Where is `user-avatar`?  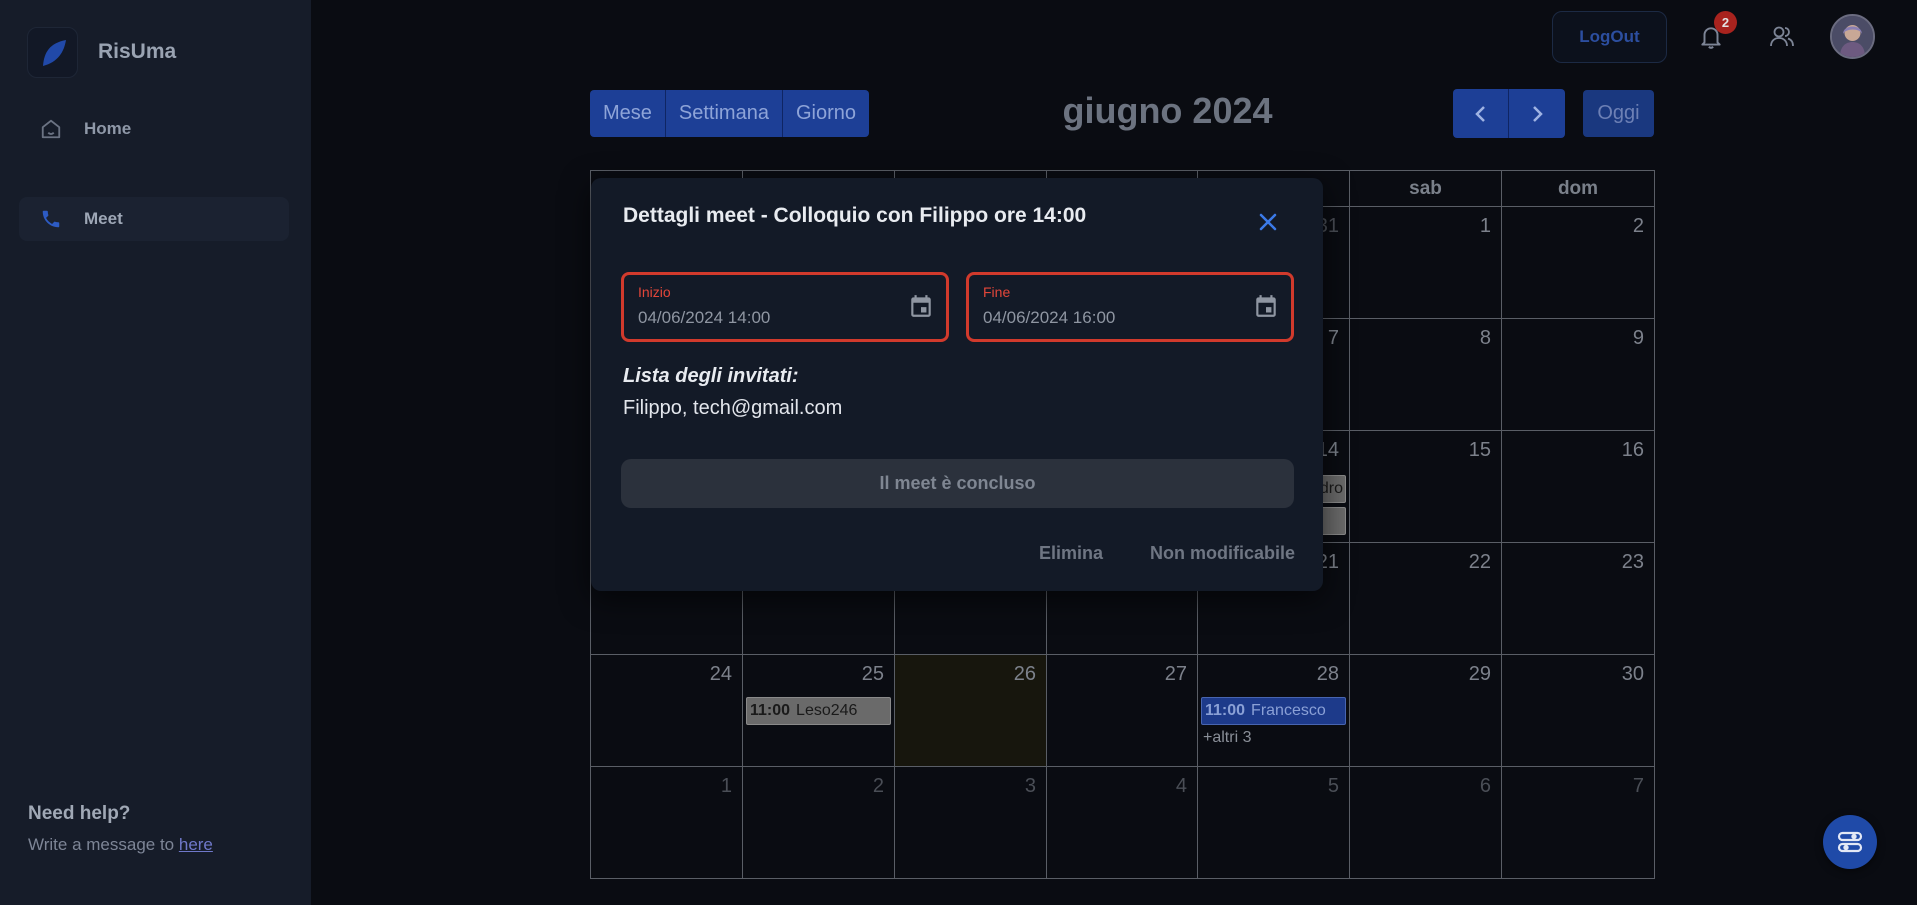
user-avatar is located at coordinates (1852, 36).